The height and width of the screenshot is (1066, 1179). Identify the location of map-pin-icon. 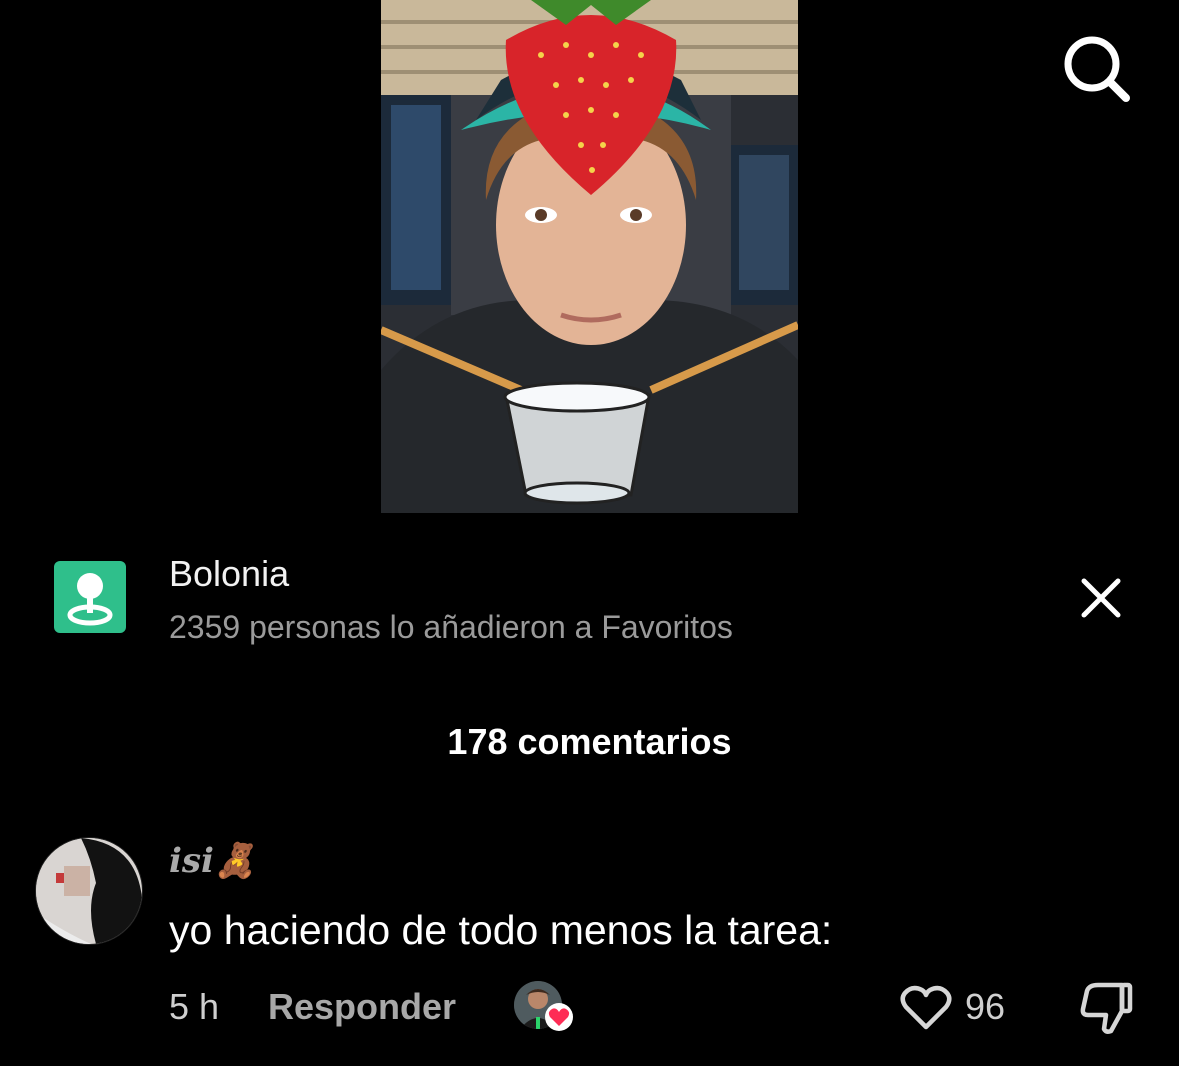
(90, 599).